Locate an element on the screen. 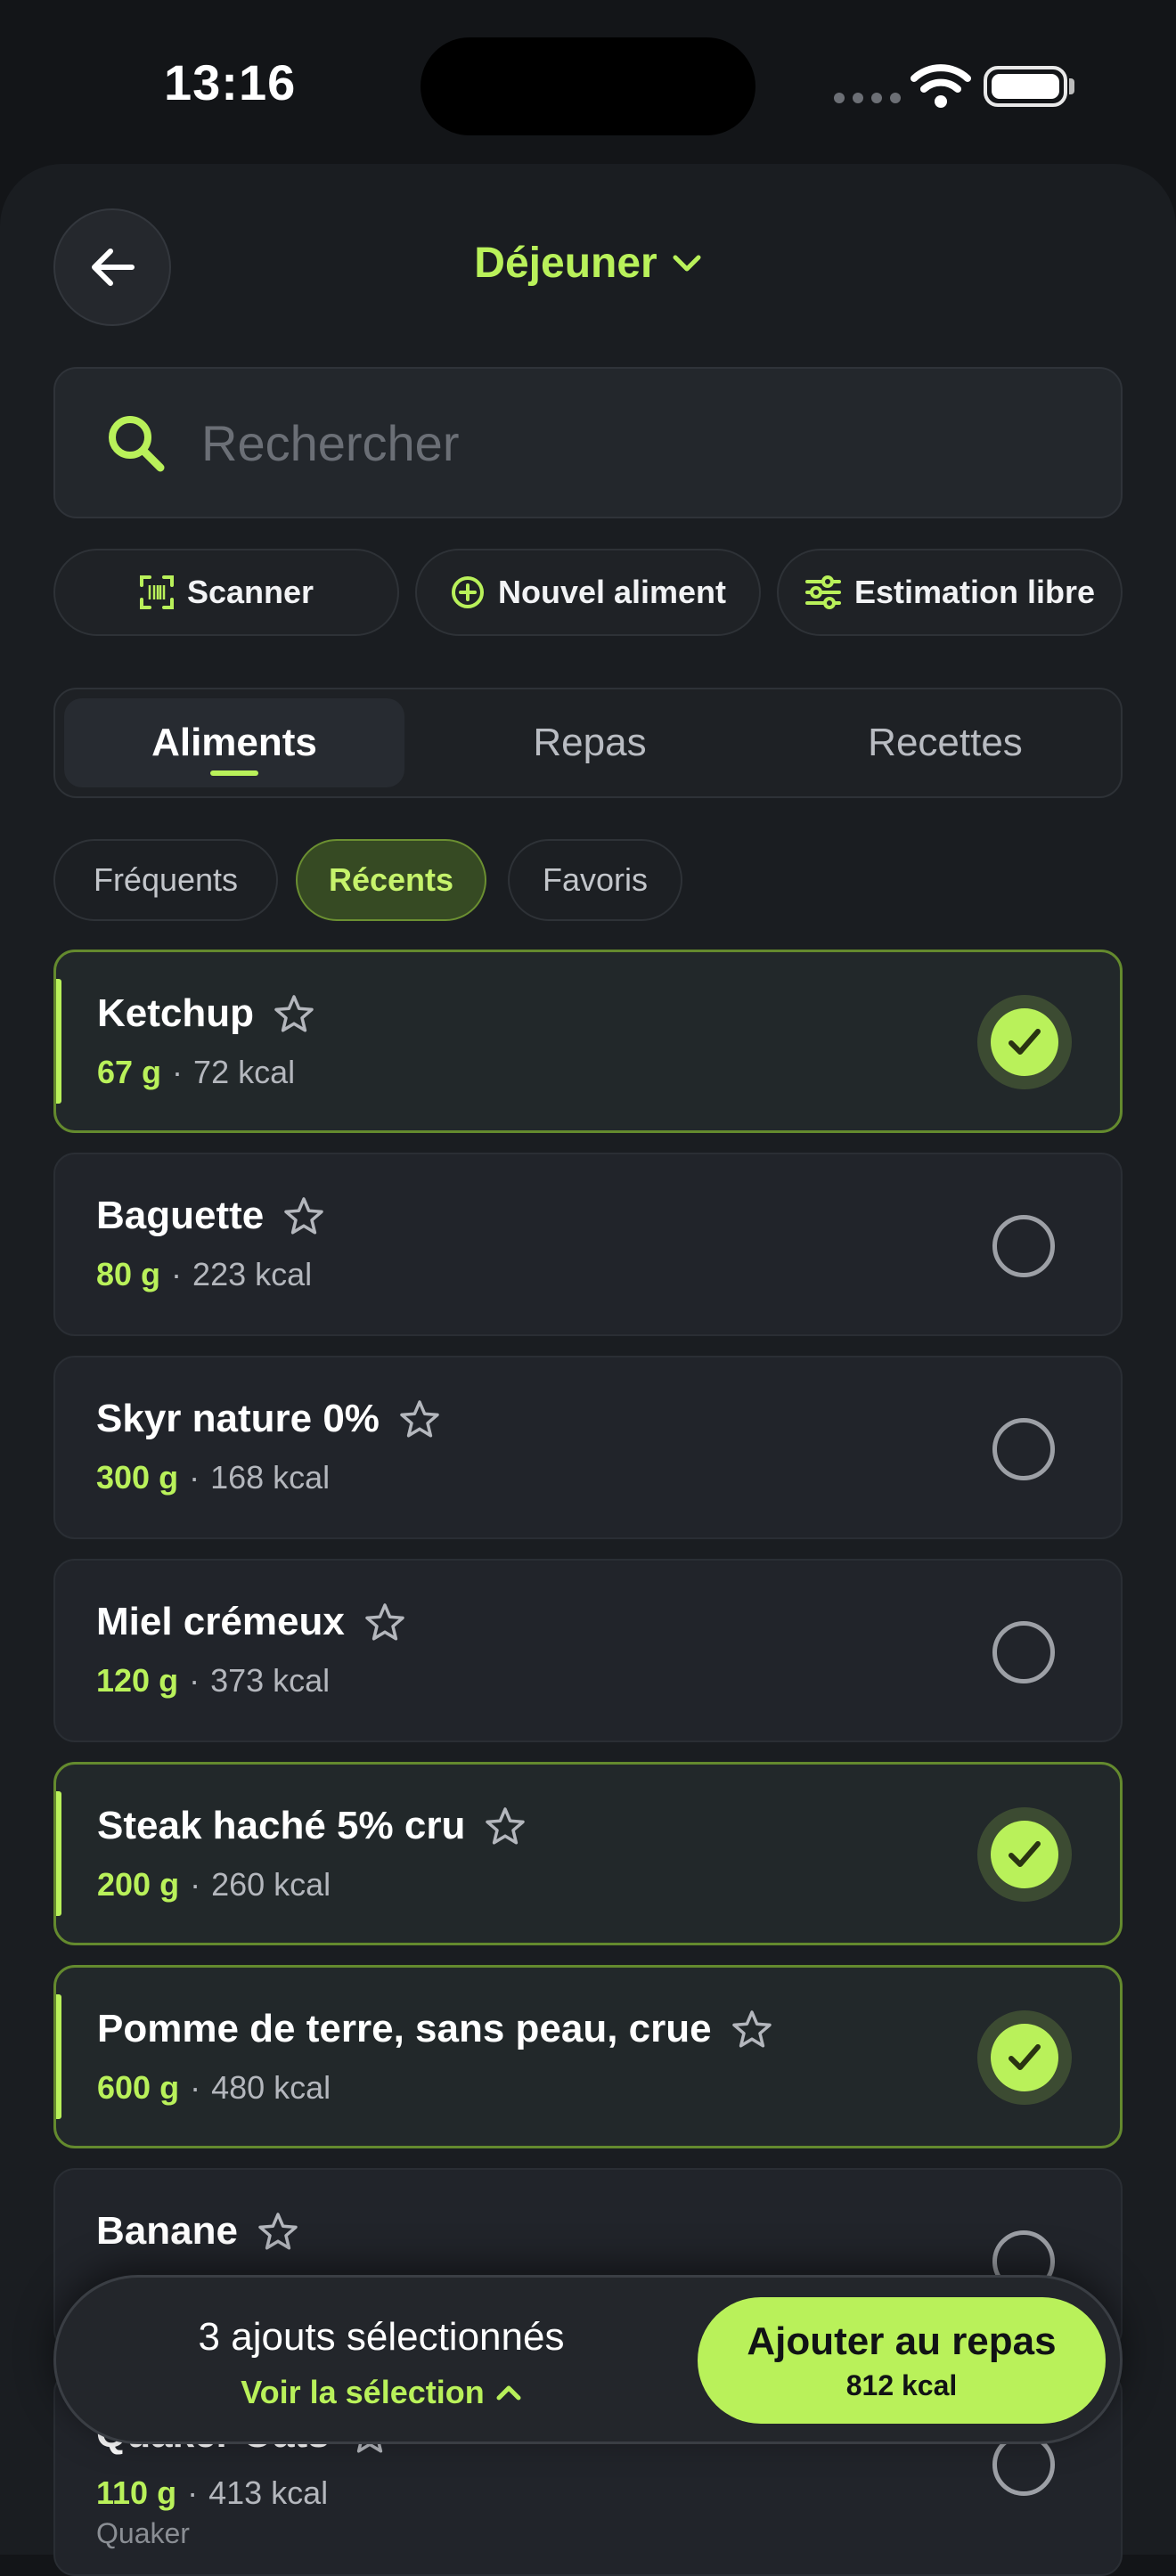  tab-repas: Repas is located at coordinates (590, 742).